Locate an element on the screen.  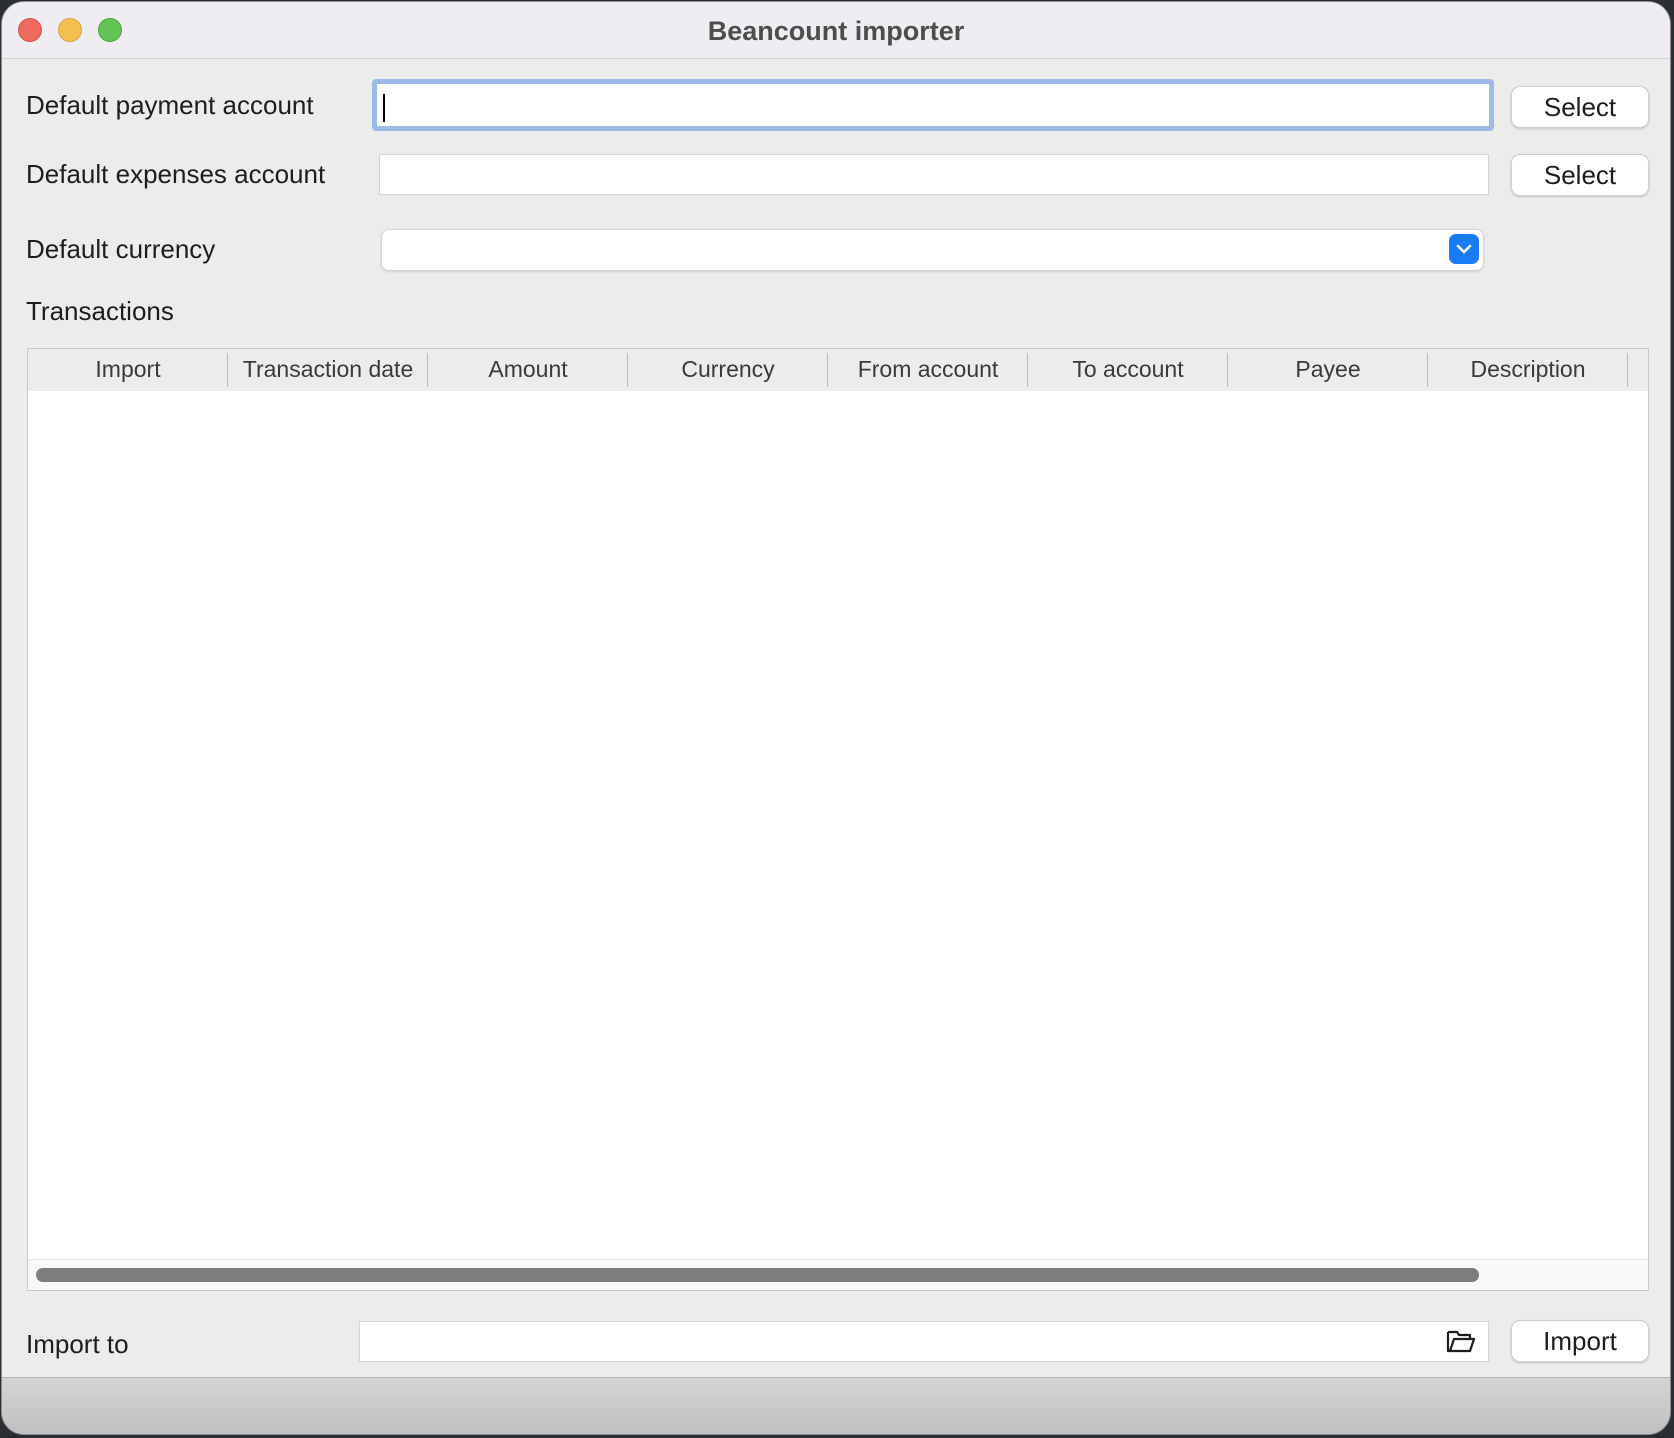
horizontal-scrollbar is located at coordinates (838, 1274).